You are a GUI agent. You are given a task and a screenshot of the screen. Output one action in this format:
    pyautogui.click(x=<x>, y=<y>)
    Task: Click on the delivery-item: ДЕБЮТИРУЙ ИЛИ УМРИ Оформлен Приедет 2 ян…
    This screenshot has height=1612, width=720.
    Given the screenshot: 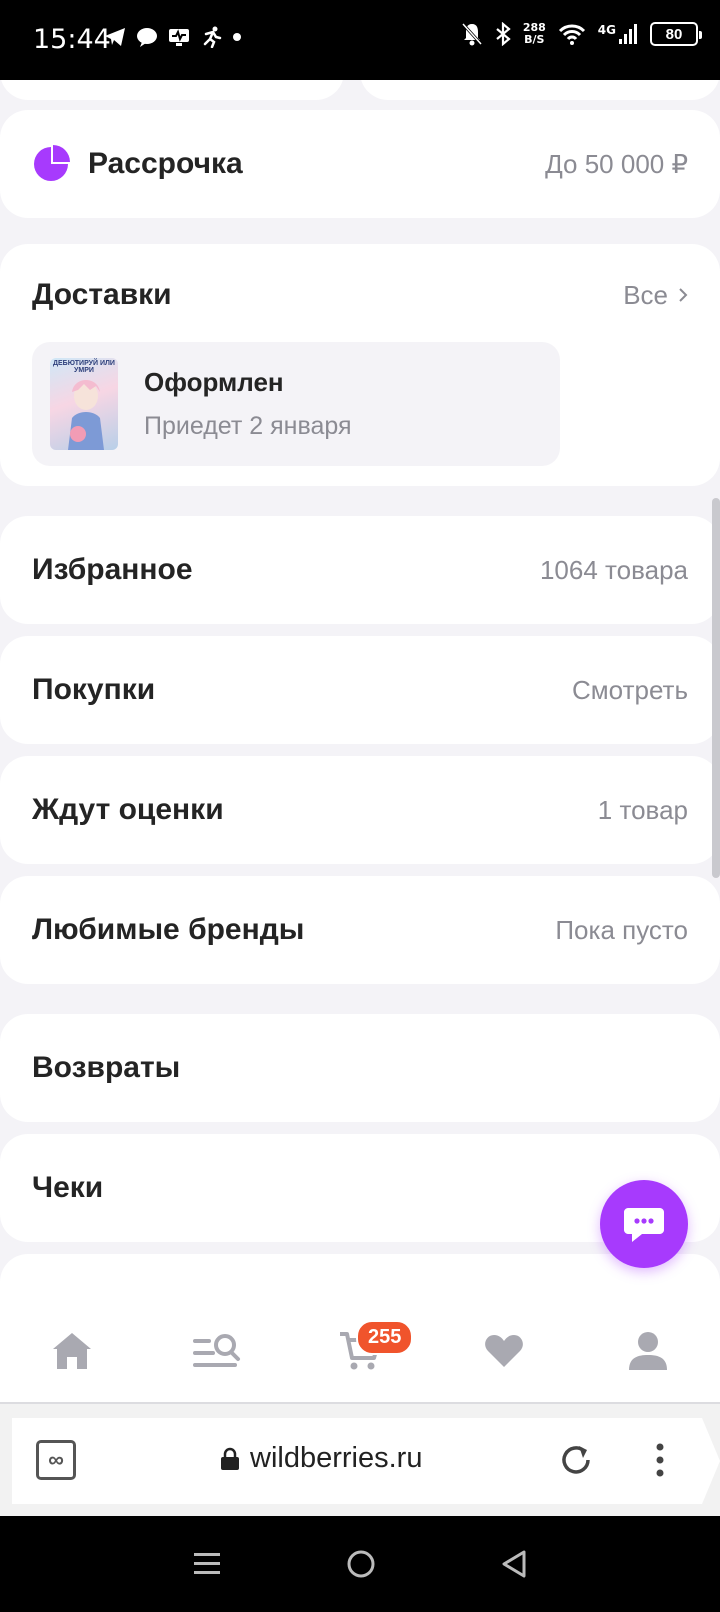 What is the action you would take?
    pyautogui.click(x=296, y=404)
    